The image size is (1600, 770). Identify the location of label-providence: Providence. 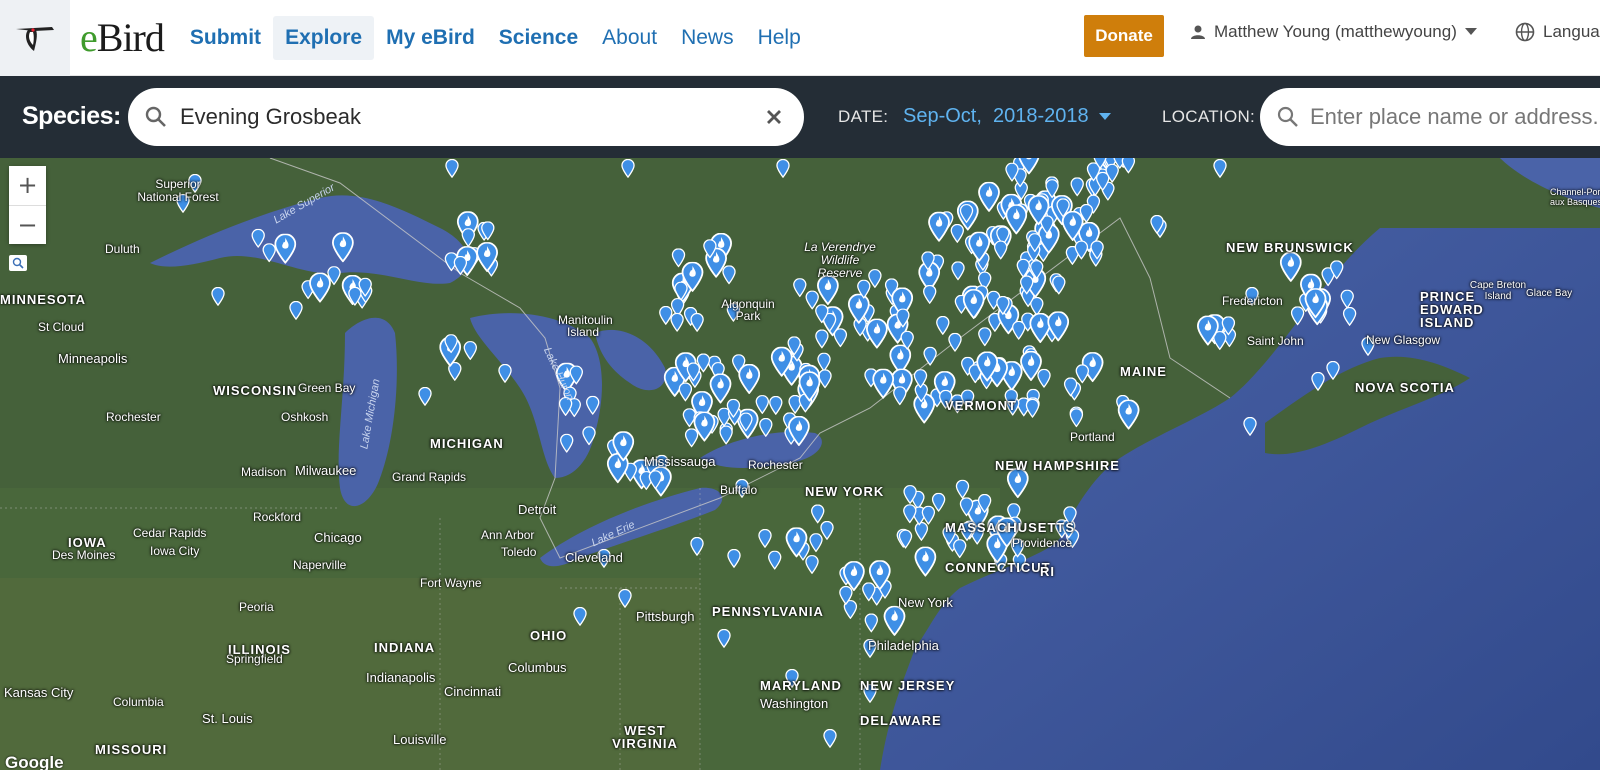
(1042, 543).